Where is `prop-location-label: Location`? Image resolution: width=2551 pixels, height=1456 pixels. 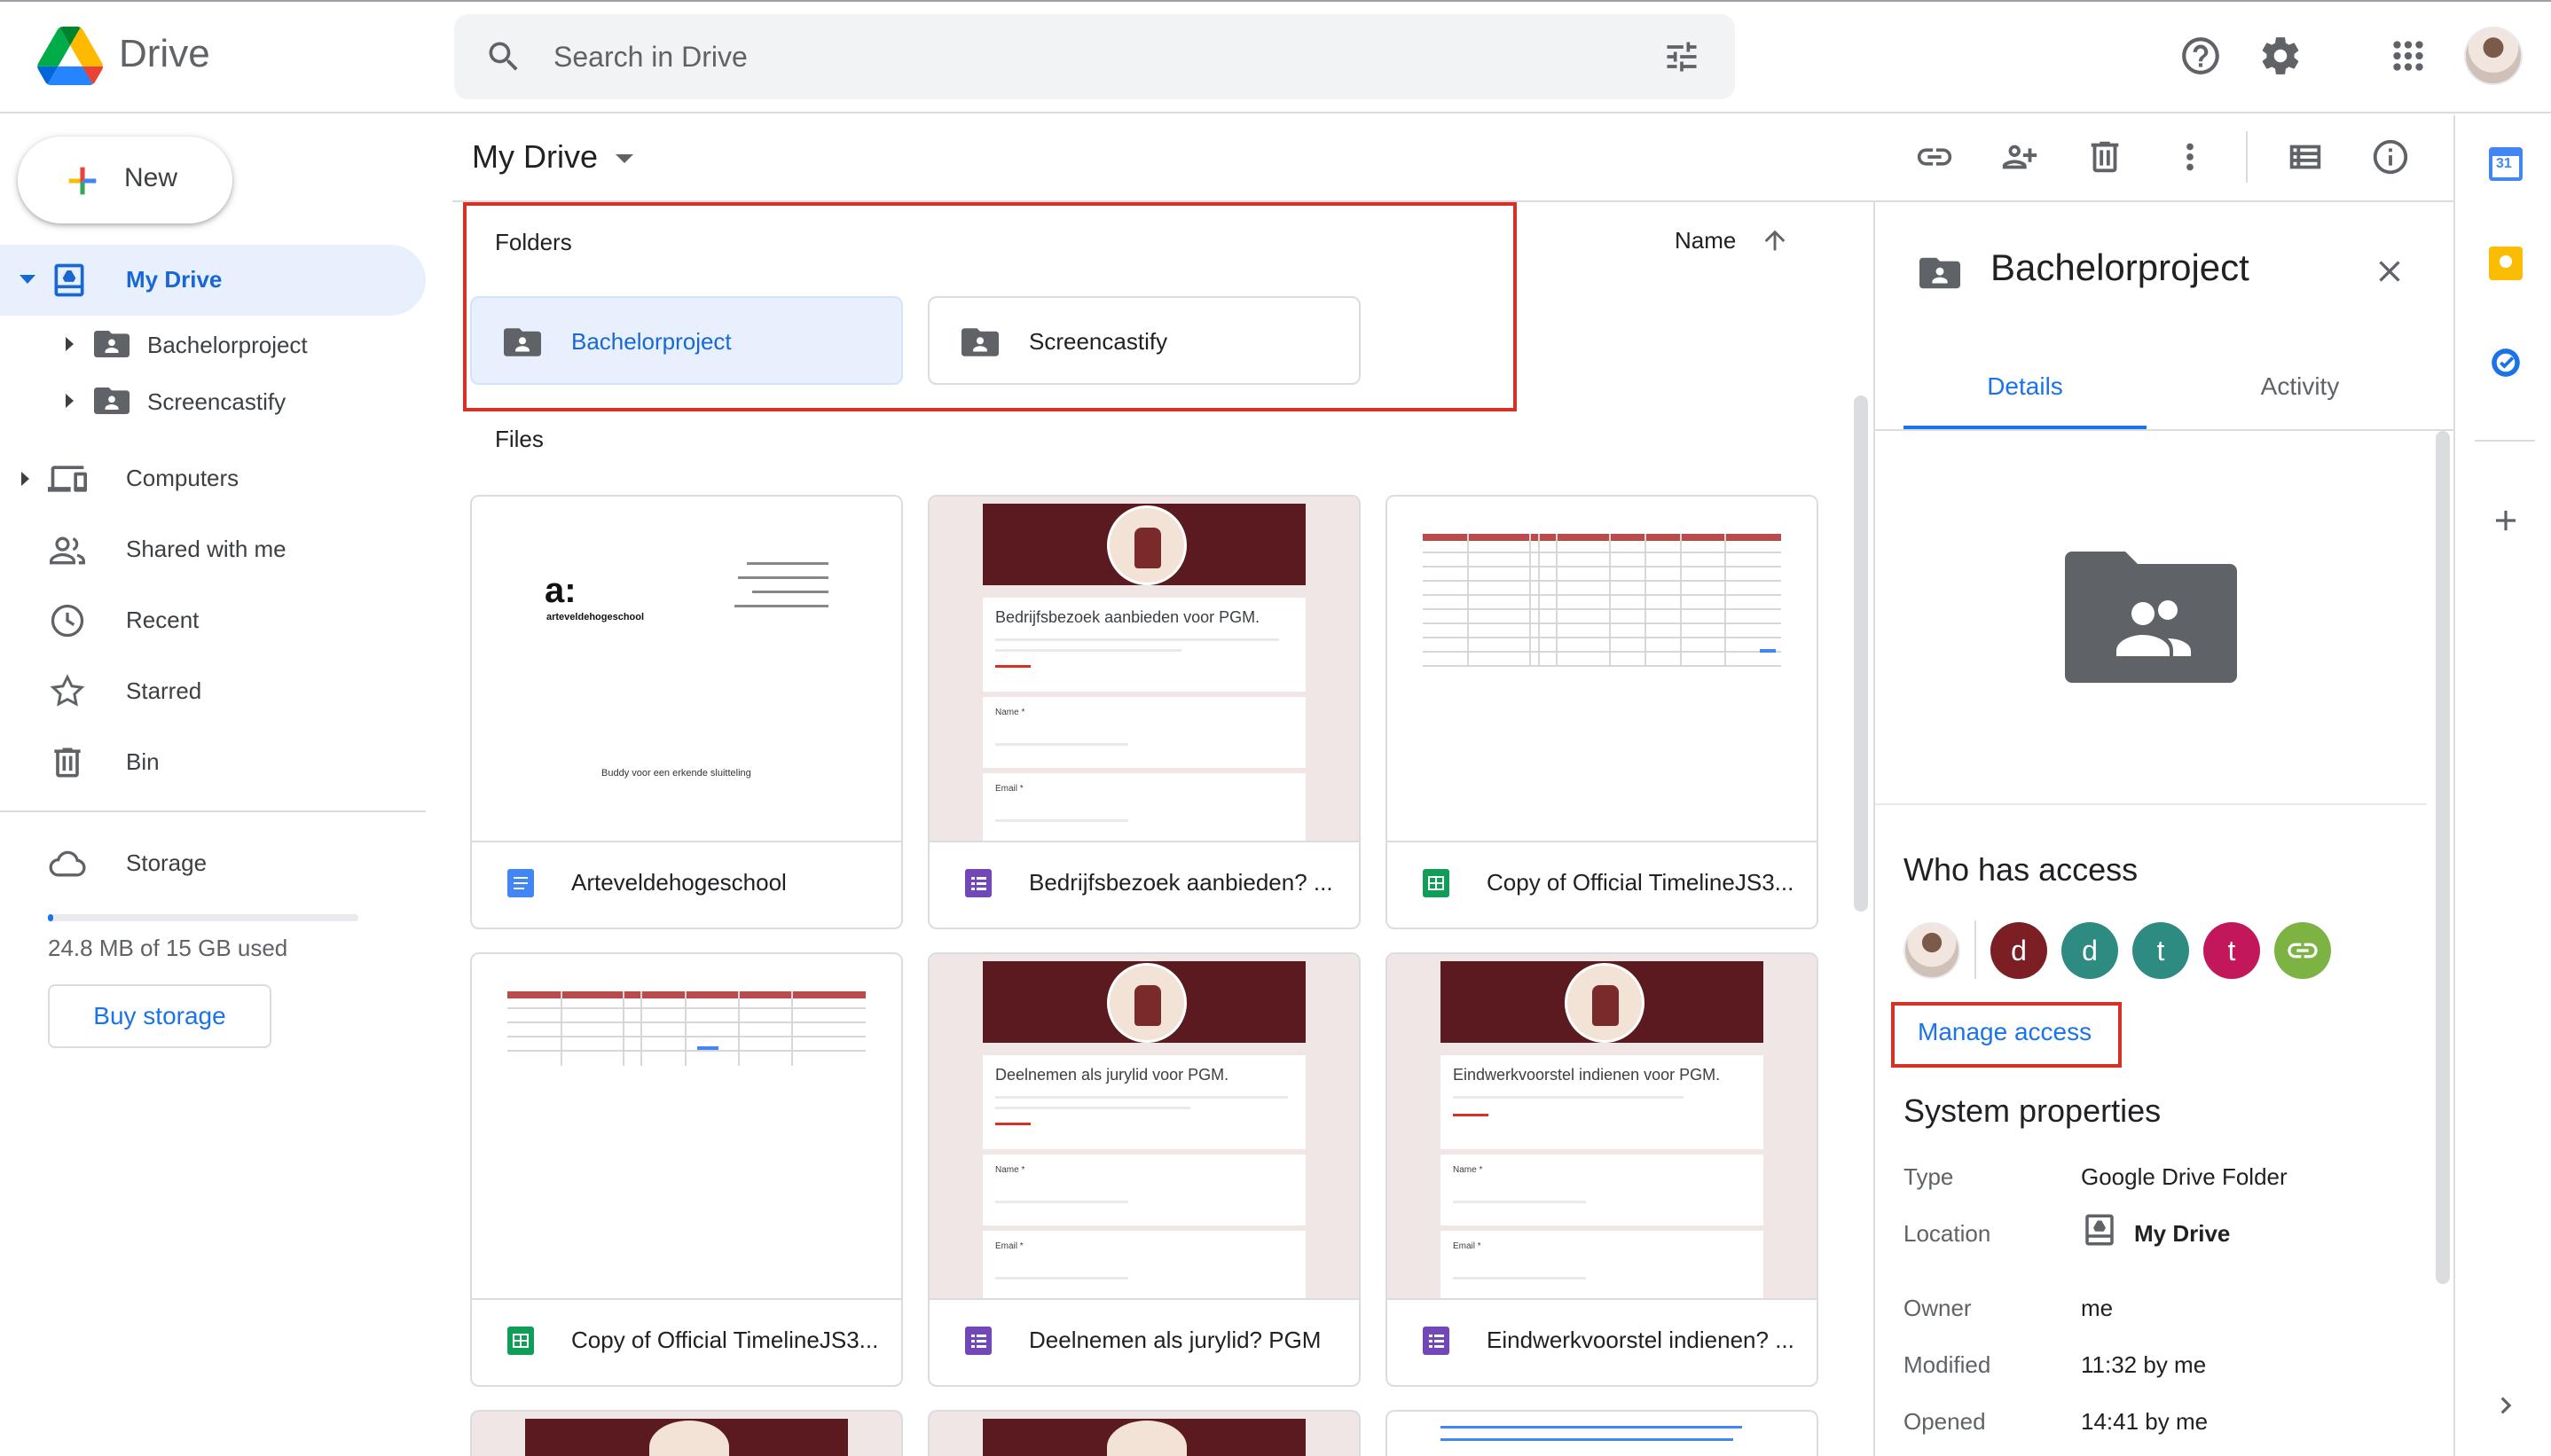
prop-location-label: Location is located at coordinates (1947, 1233).